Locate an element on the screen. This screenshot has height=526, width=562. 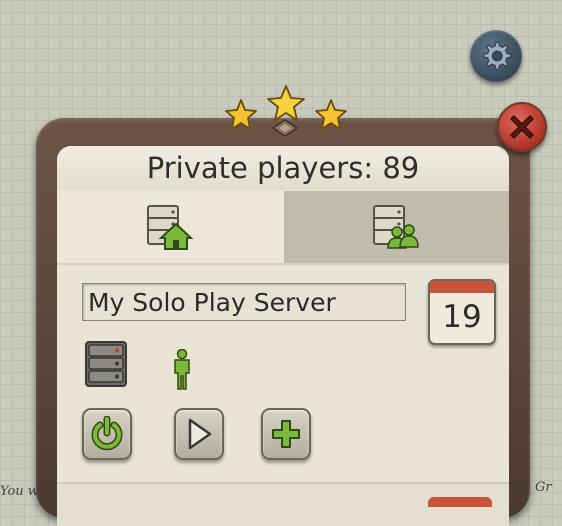
settings-button is located at coordinates (496, 56).